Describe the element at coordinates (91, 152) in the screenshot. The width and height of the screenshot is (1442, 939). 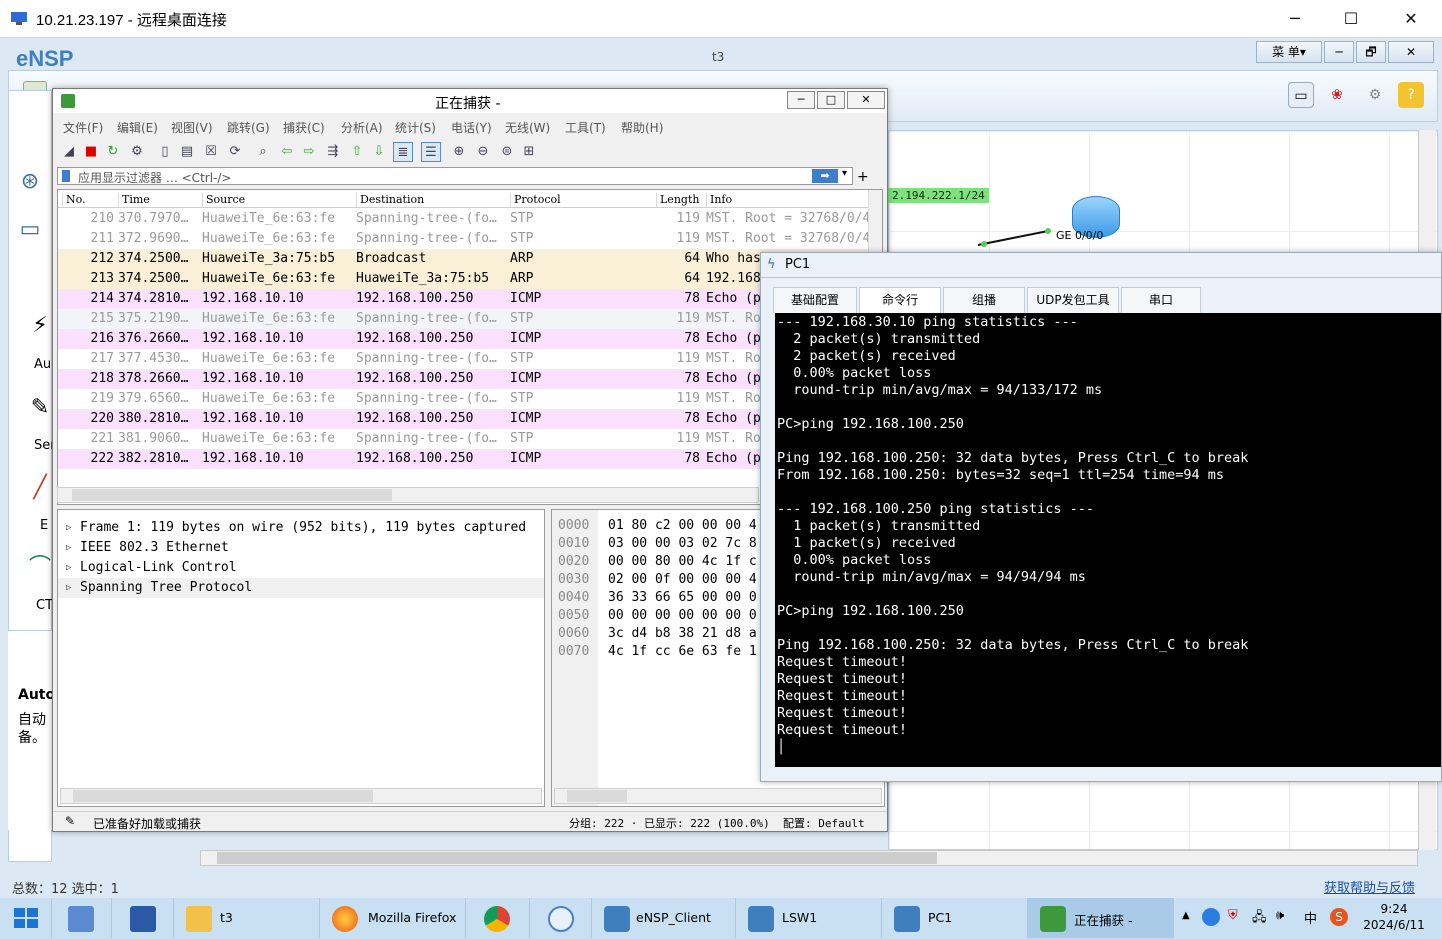
I see `stop-capture-icon: ■` at that location.